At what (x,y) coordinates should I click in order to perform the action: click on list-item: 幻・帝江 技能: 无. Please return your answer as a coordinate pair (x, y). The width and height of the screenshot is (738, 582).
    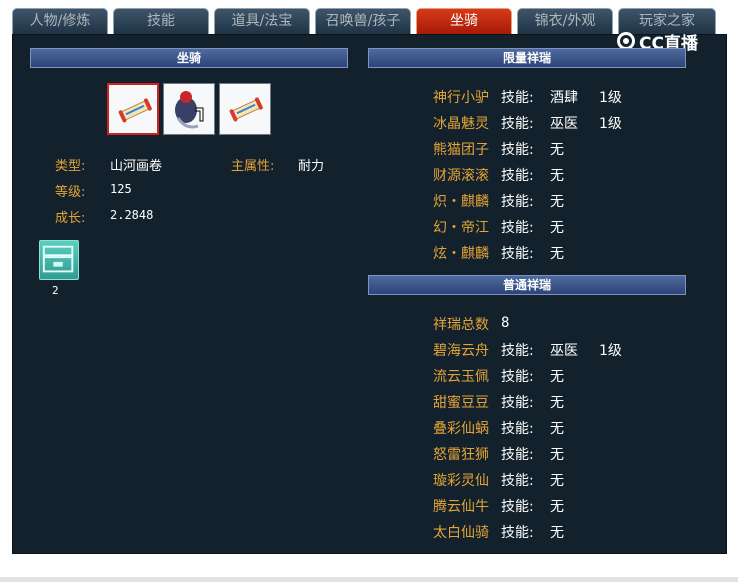
    Looking at the image, I should click on (563, 227).